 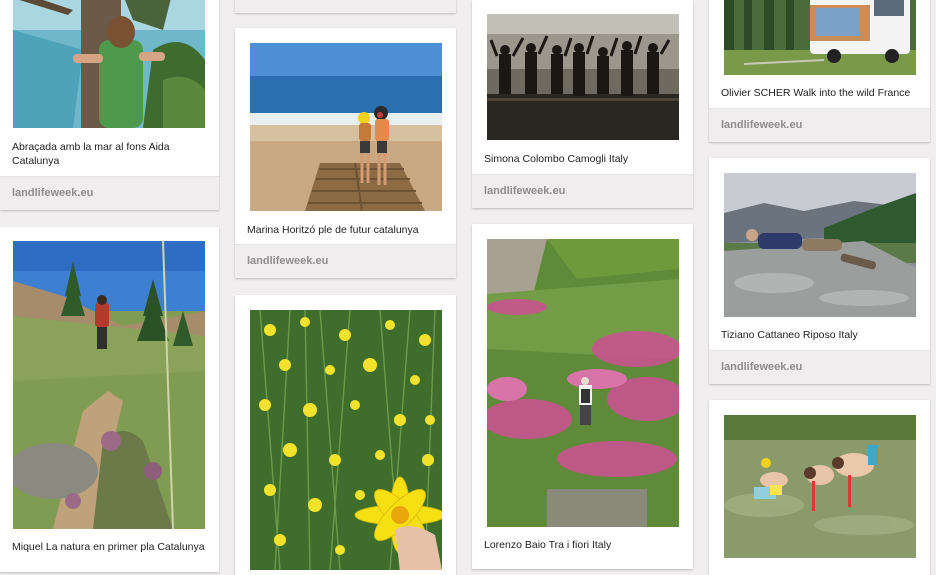 I want to click on silhouettes-sunset-photo, so click(x=583, y=77).